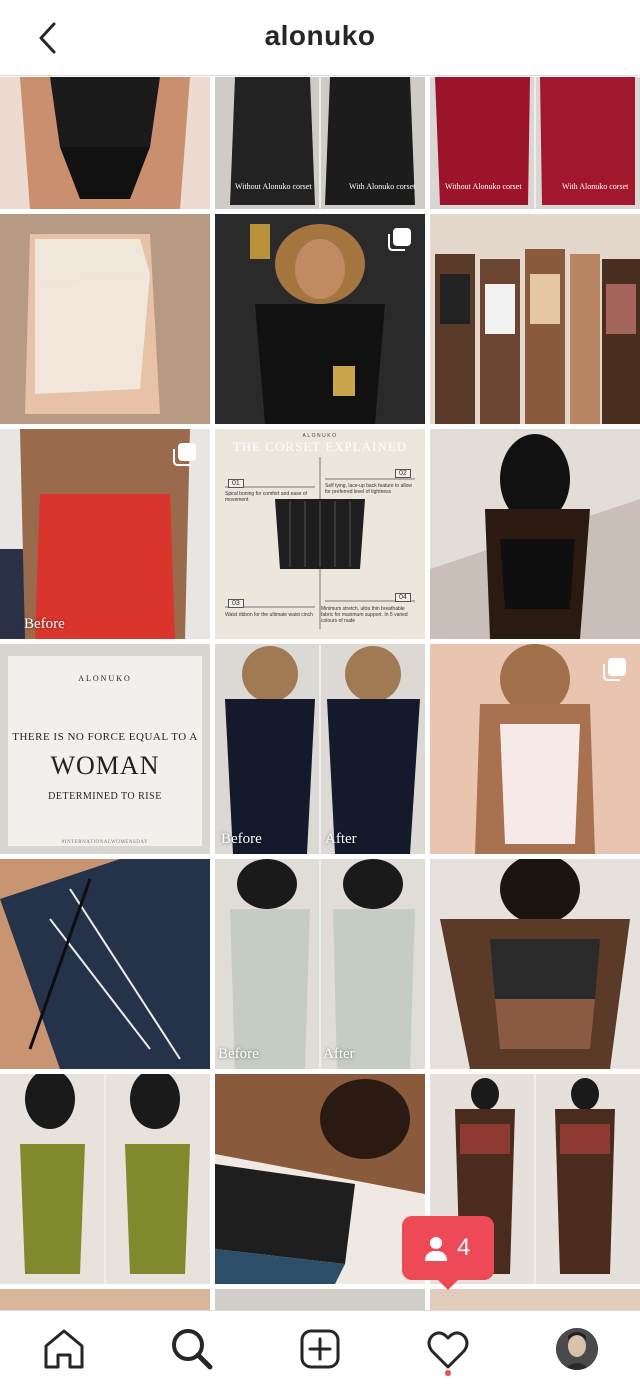  I want to click on mirror-selfie-photo, so click(535, 534).